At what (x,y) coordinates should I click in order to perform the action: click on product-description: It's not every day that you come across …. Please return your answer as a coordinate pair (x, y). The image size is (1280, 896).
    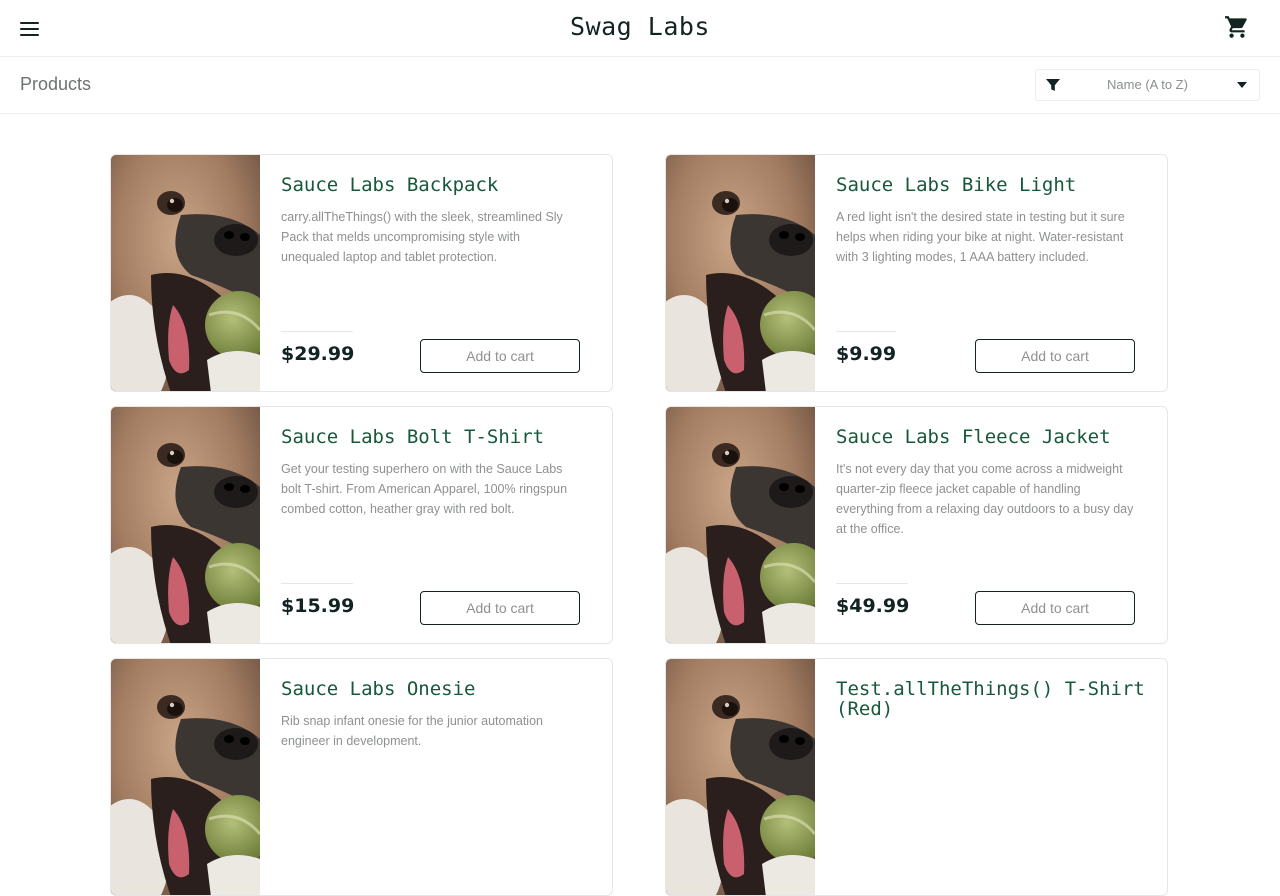
    Looking at the image, I should click on (985, 499).